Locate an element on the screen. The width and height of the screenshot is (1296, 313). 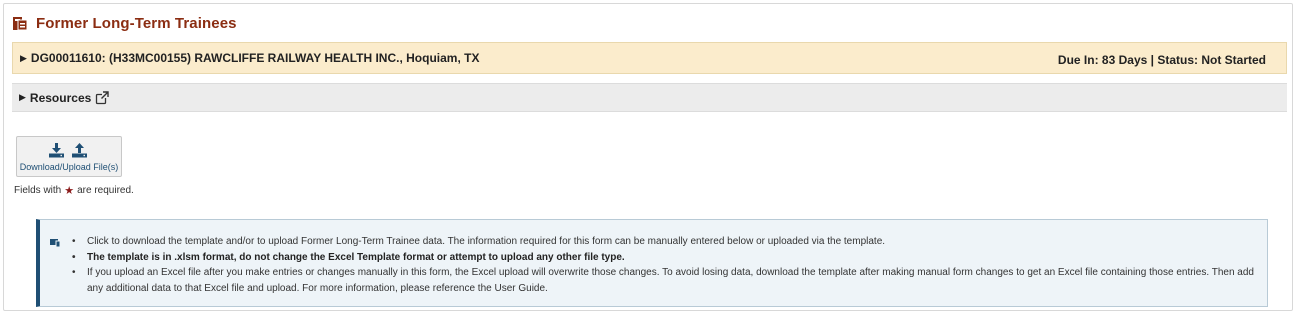
download-upload-button: Download/Upload File(s) is located at coordinates (69, 156).